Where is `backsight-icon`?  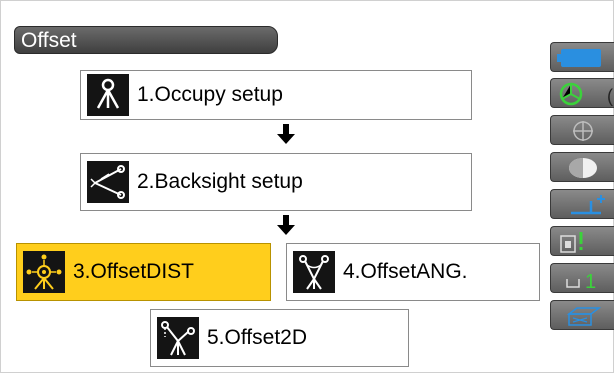 backsight-icon is located at coordinates (108, 182).